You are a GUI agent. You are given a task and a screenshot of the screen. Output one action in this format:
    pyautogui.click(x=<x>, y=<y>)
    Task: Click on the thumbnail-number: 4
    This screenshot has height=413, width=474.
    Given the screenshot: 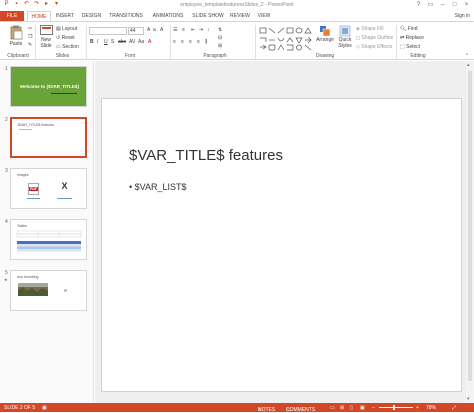 What is the action you would take?
    pyautogui.click(x=6, y=222)
    